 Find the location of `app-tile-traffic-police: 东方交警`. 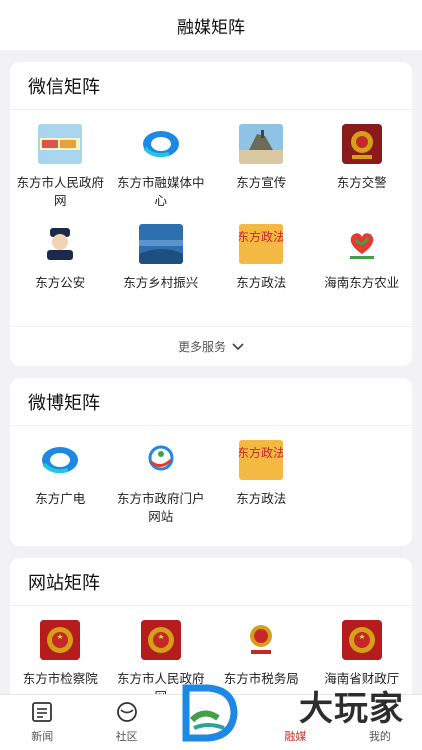

app-tile-traffic-police: 东方交警 is located at coordinates (362, 170).